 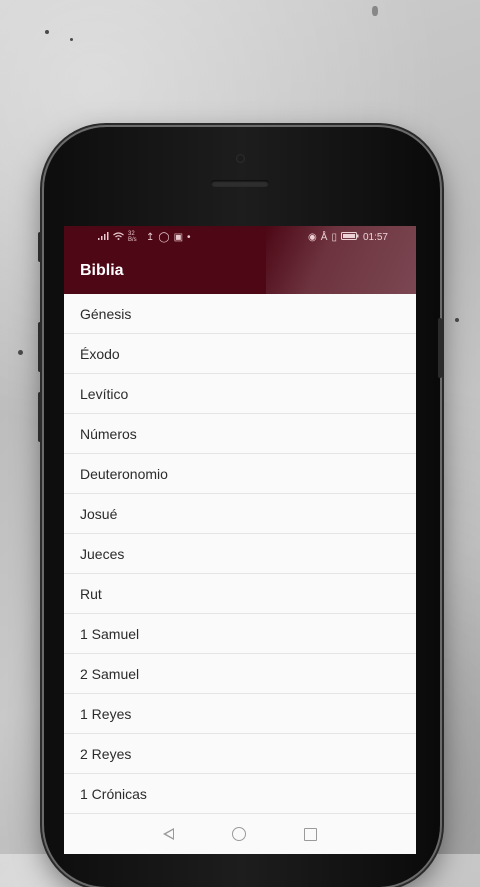 What do you see at coordinates (240, 271) in the screenshot?
I see `app-bar: Biblia` at bounding box center [240, 271].